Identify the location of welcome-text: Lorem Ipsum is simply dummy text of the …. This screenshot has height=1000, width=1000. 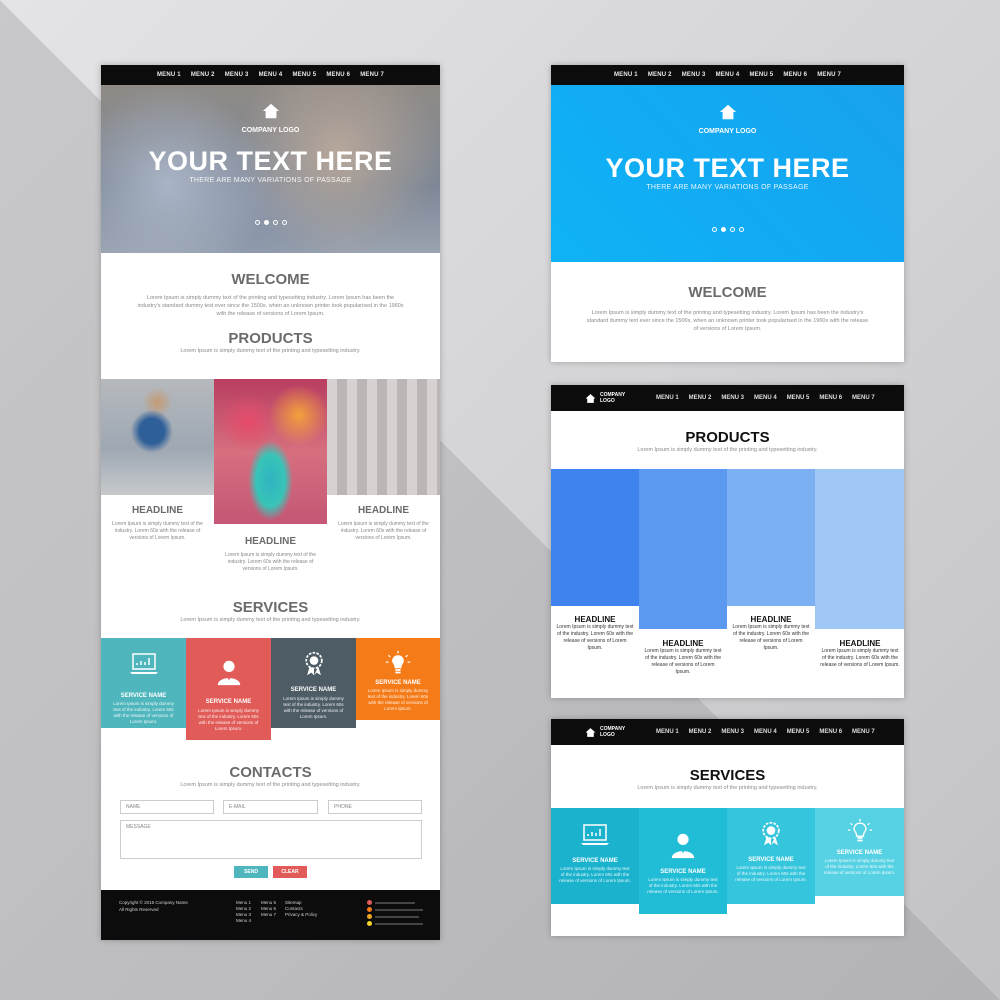
(270, 306).